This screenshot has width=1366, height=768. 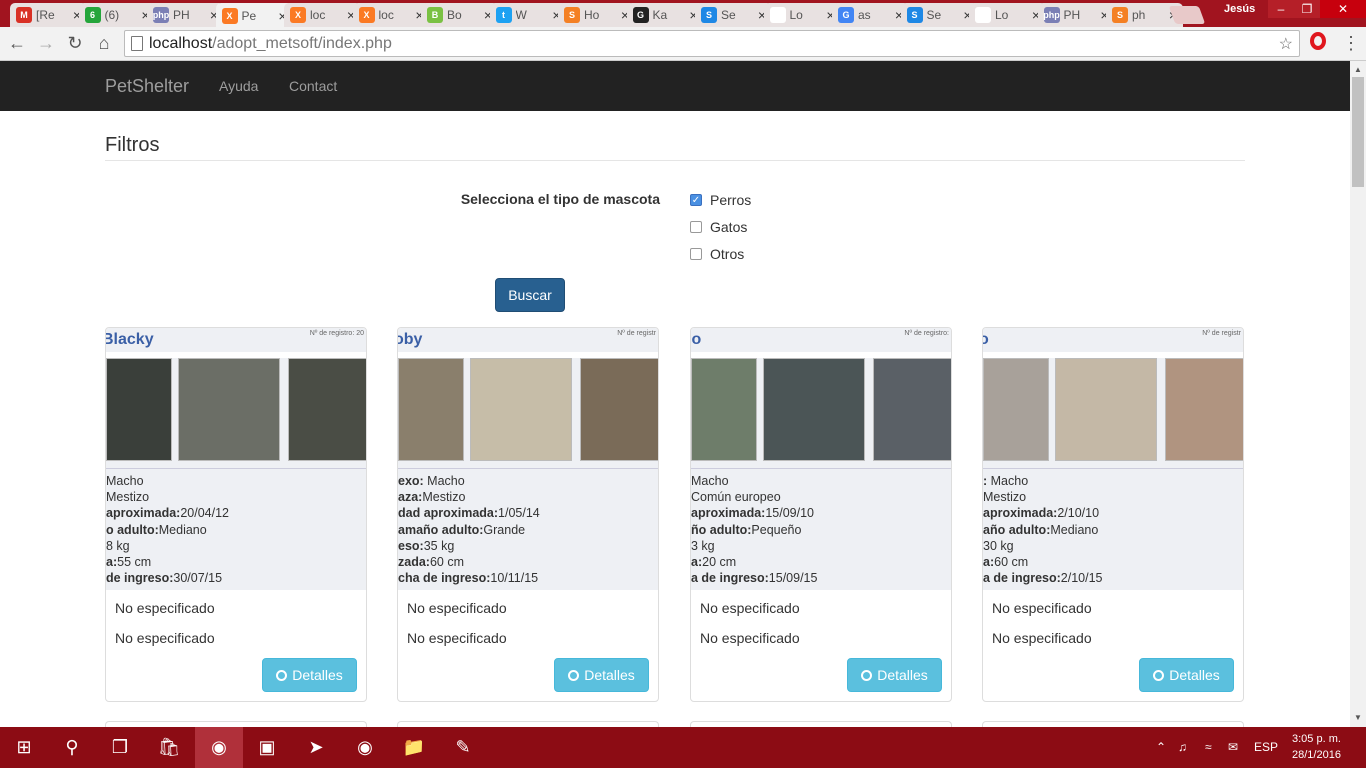 What do you see at coordinates (198, 578) in the screenshot?
I see `pet-fact-value: 30/07/15` at bounding box center [198, 578].